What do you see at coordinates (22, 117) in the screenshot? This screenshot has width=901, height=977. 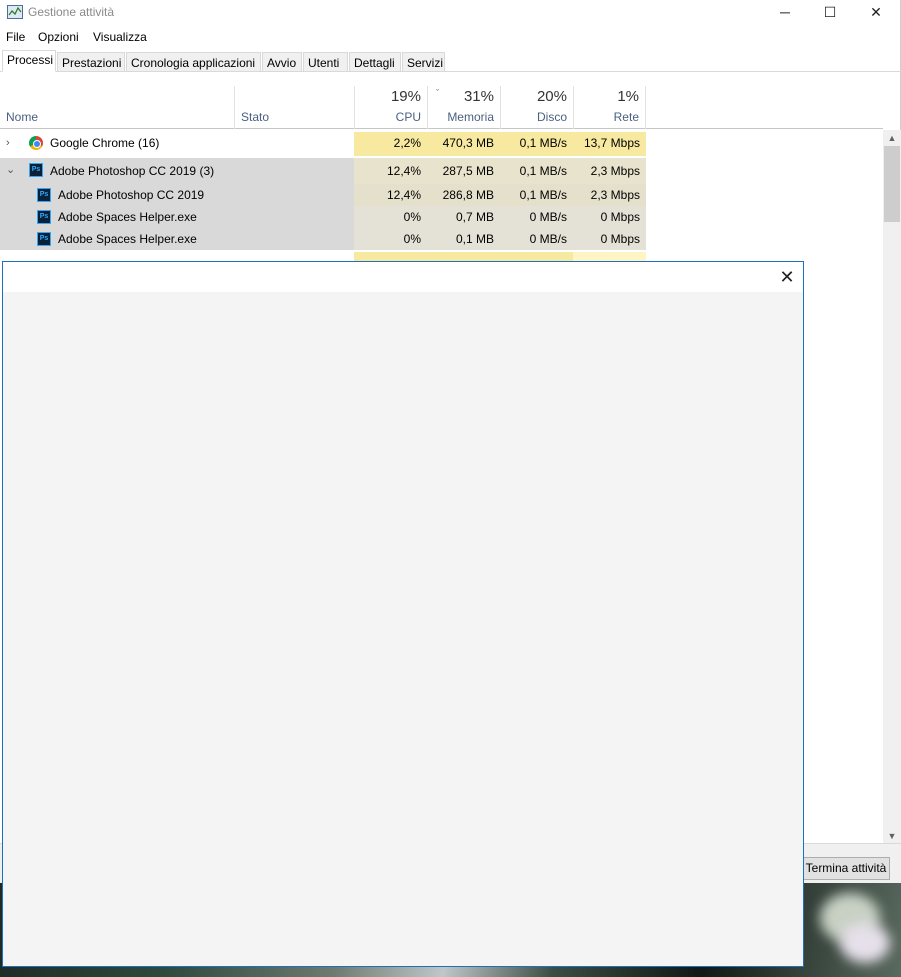 I see `column-name-label: Nome` at bounding box center [22, 117].